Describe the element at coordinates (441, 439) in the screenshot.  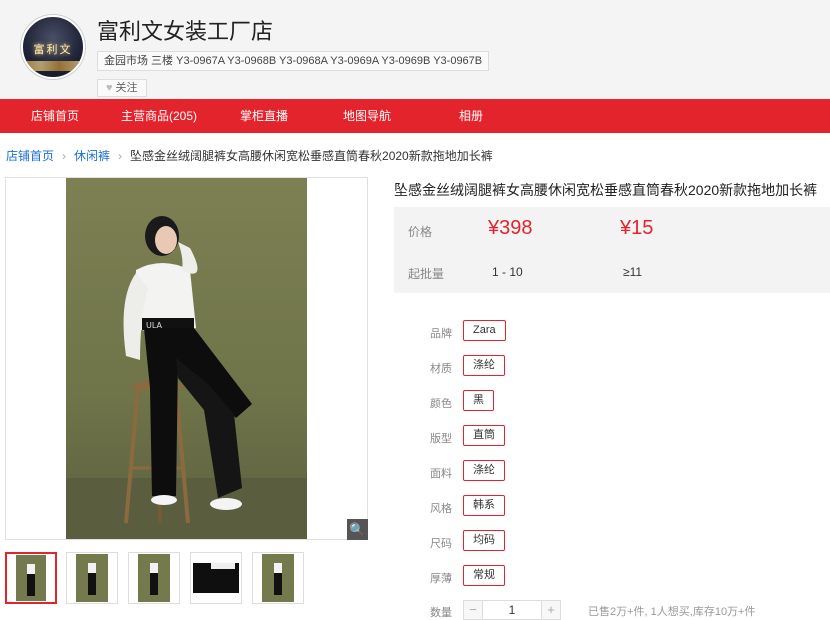
I see `attr-label-fit: 版型` at that location.